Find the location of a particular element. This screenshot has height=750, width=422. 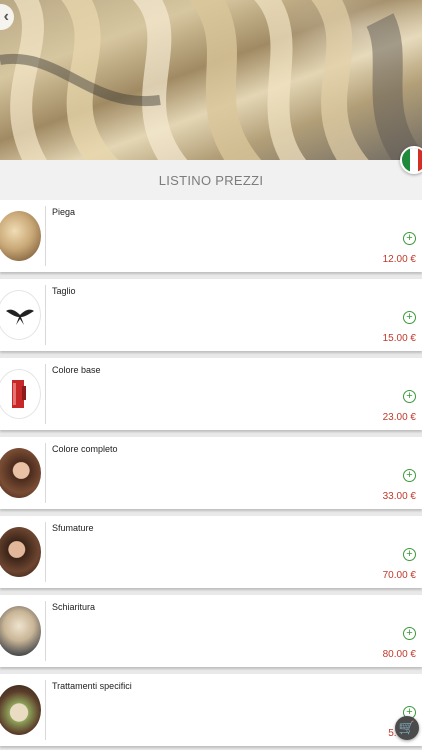

service-price: 15.00 € is located at coordinates (399, 338).